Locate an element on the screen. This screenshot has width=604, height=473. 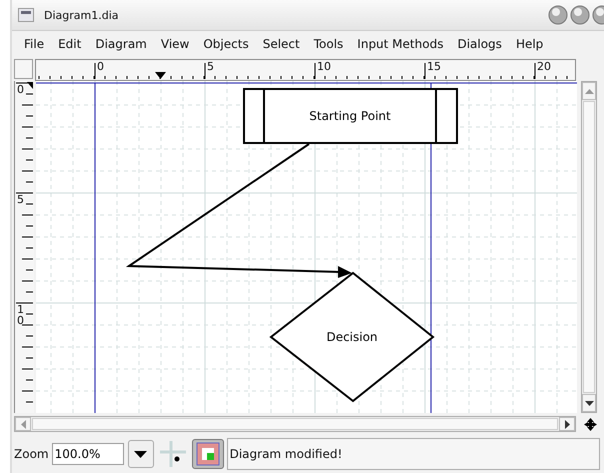
up-arrow-icon is located at coordinates (589, 91).